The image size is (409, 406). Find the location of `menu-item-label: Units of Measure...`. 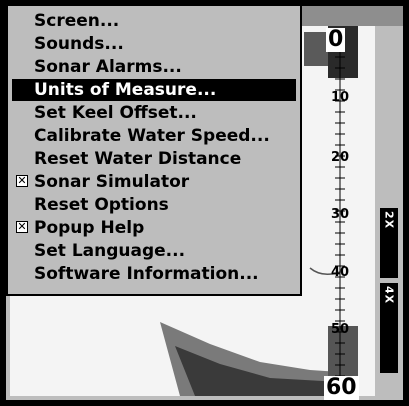

menu-item-label: Units of Measure... is located at coordinates (125, 90).